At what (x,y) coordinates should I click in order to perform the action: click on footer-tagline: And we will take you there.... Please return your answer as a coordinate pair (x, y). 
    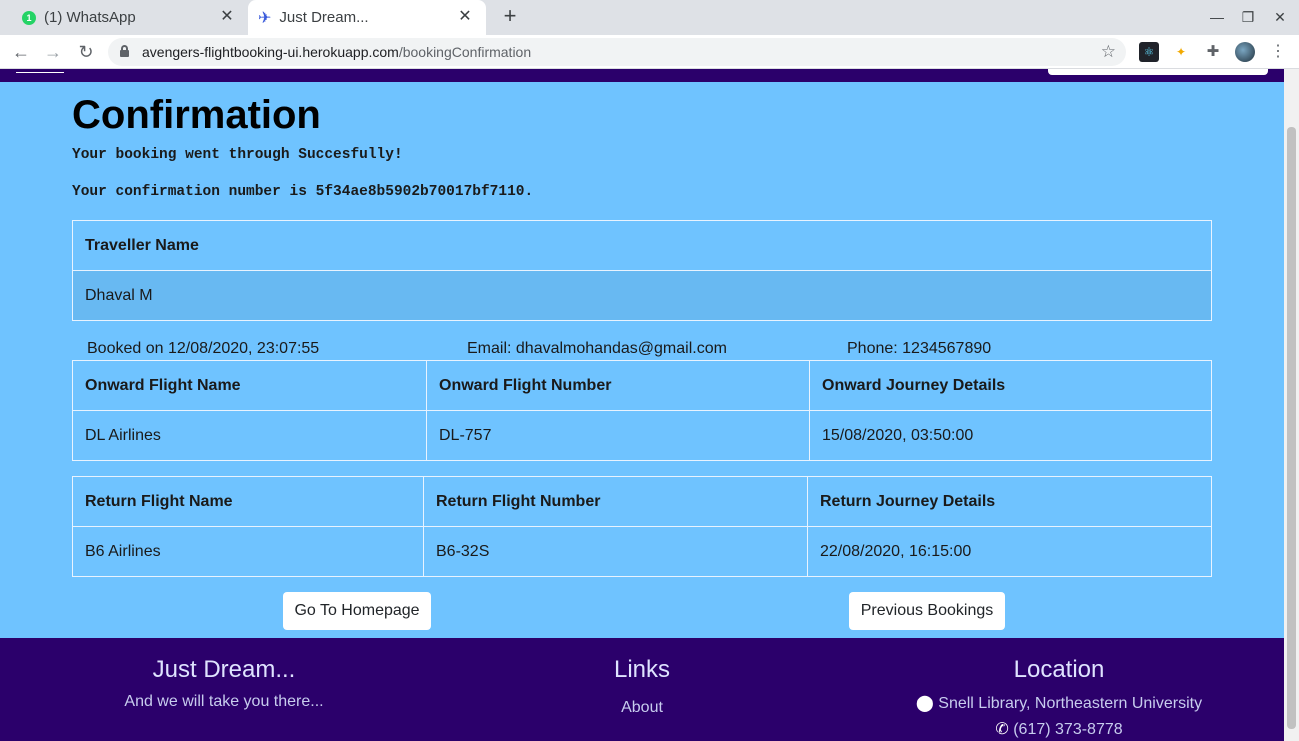
    Looking at the image, I should click on (224, 701).